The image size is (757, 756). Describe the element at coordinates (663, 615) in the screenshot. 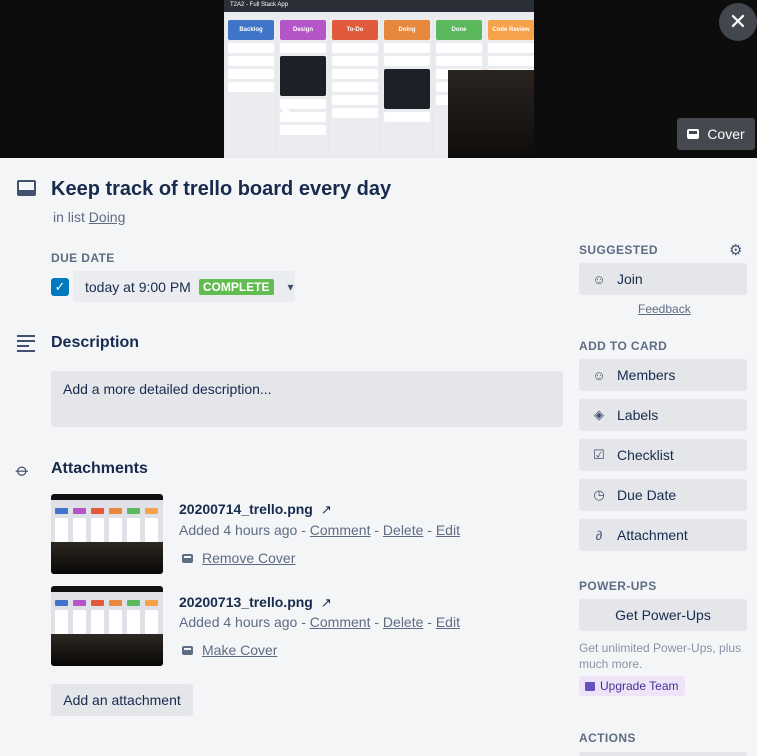

I see `get-power-ups-button: Get Power-Ups` at that location.